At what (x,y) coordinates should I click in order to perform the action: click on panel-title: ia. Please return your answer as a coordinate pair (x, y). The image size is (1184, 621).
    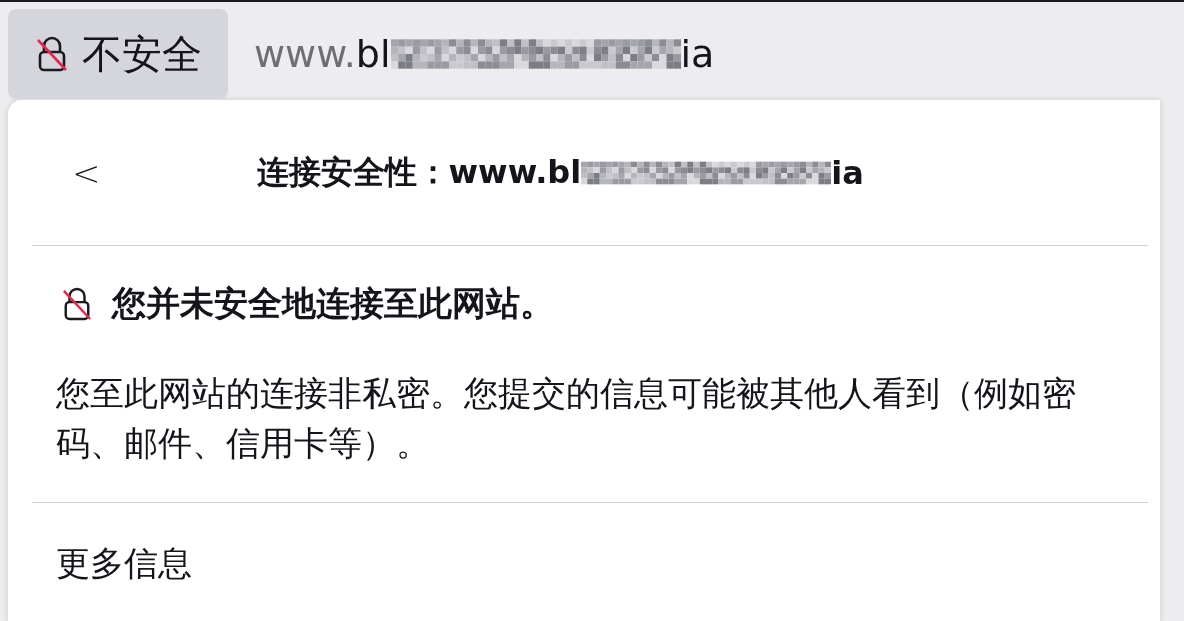
    Looking at the image, I should click on (847, 172).